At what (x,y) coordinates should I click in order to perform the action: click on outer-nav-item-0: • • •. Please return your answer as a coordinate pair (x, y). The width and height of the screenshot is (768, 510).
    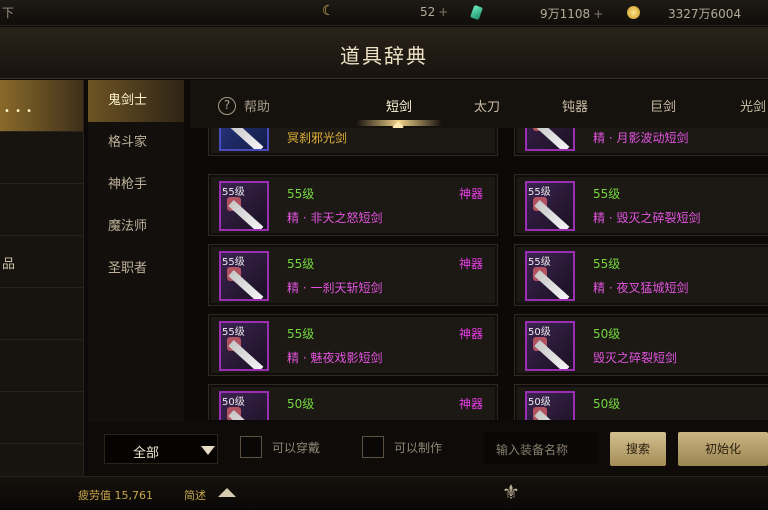
    Looking at the image, I should click on (41, 106).